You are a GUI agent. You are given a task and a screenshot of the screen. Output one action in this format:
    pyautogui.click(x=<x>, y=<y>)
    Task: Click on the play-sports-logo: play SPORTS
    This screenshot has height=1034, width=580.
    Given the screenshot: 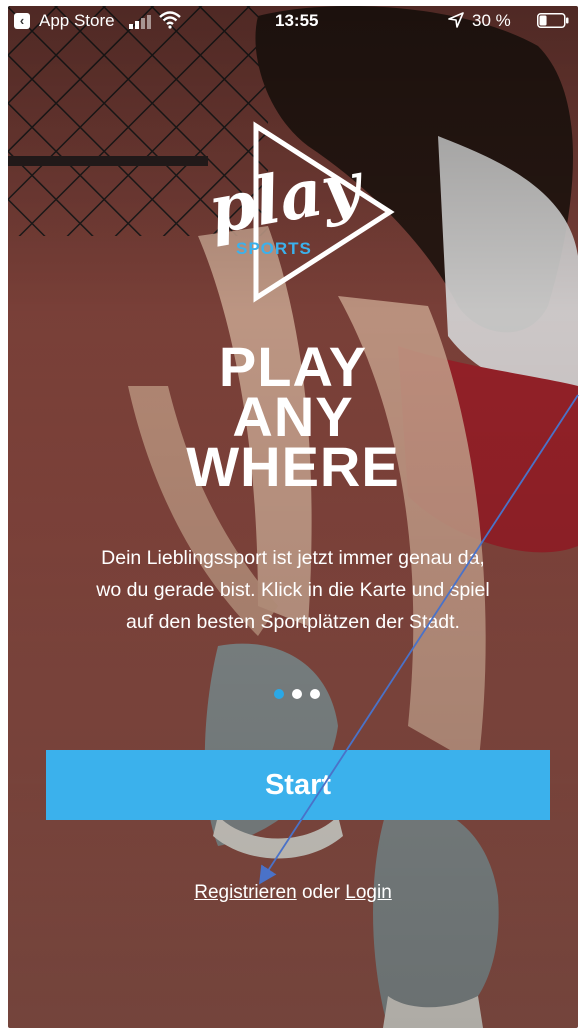 What is the action you would take?
    pyautogui.click(x=300, y=212)
    